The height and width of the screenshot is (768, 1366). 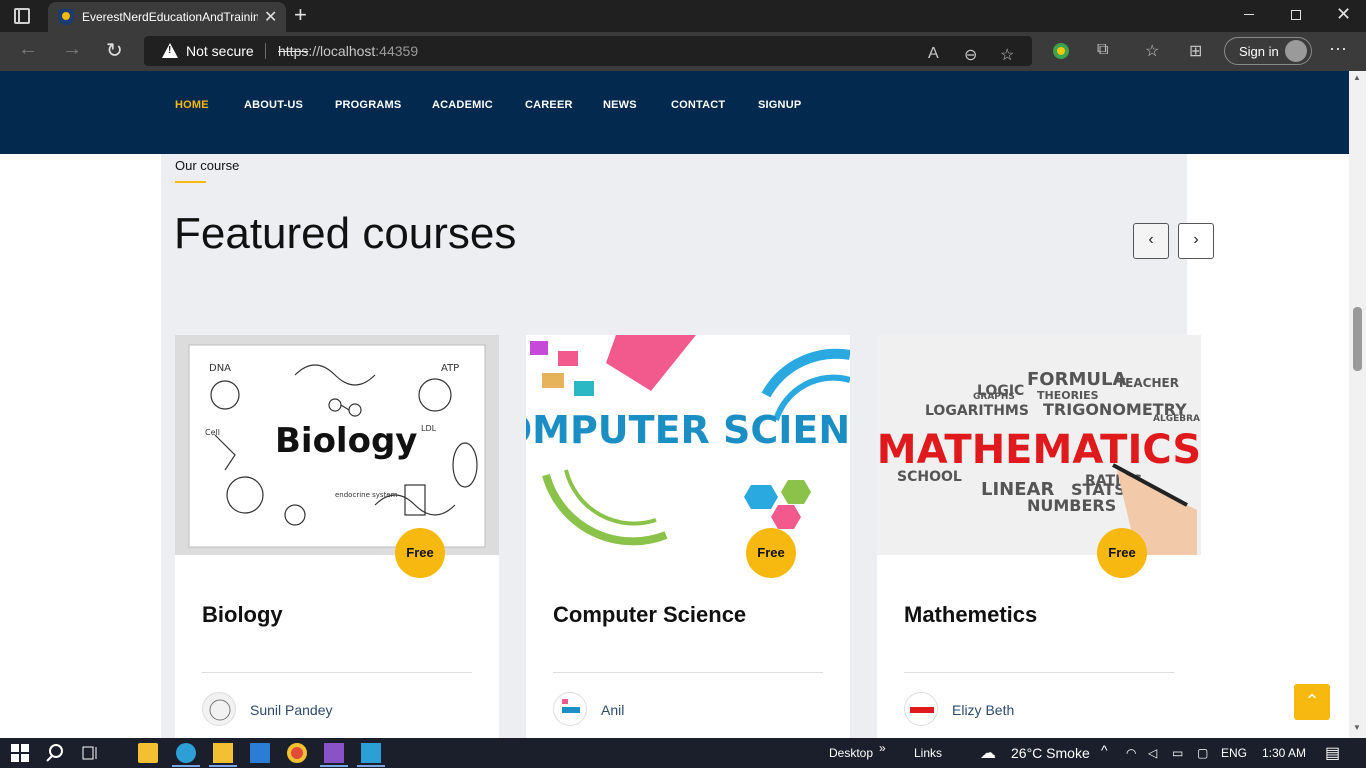 I want to click on language-indicator: ENG, so click(x=1234, y=753).